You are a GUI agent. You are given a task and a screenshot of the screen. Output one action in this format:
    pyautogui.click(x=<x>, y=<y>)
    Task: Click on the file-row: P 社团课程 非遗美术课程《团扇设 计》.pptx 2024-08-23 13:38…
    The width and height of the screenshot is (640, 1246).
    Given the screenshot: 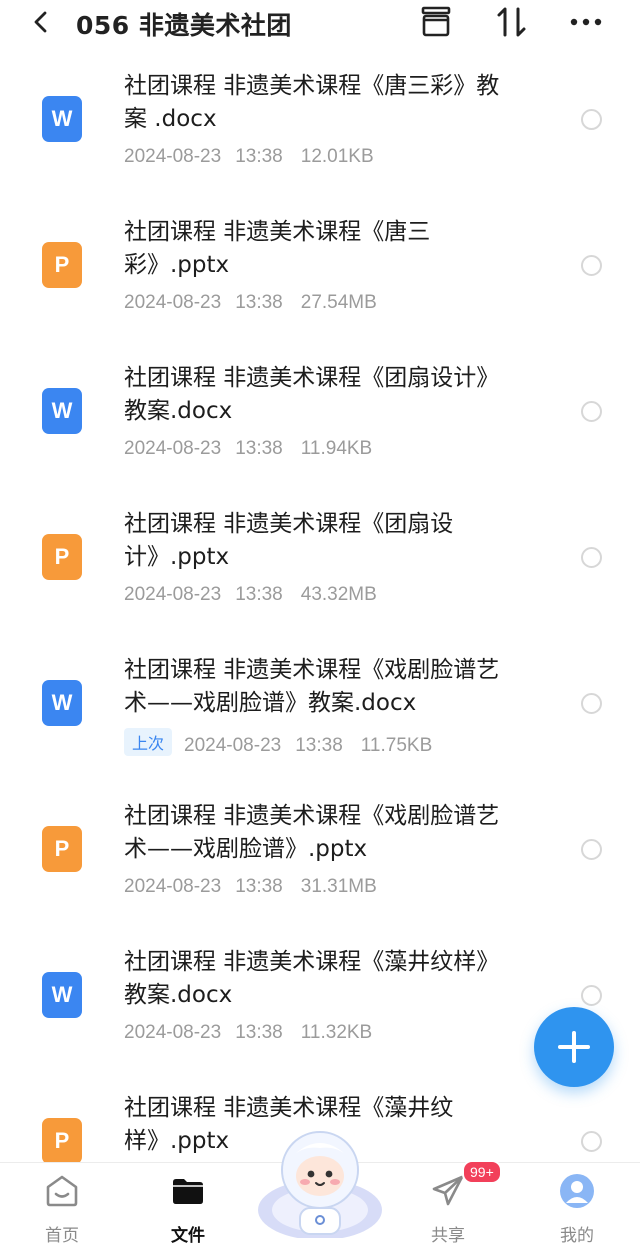 What is the action you would take?
    pyautogui.click(x=320, y=557)
    